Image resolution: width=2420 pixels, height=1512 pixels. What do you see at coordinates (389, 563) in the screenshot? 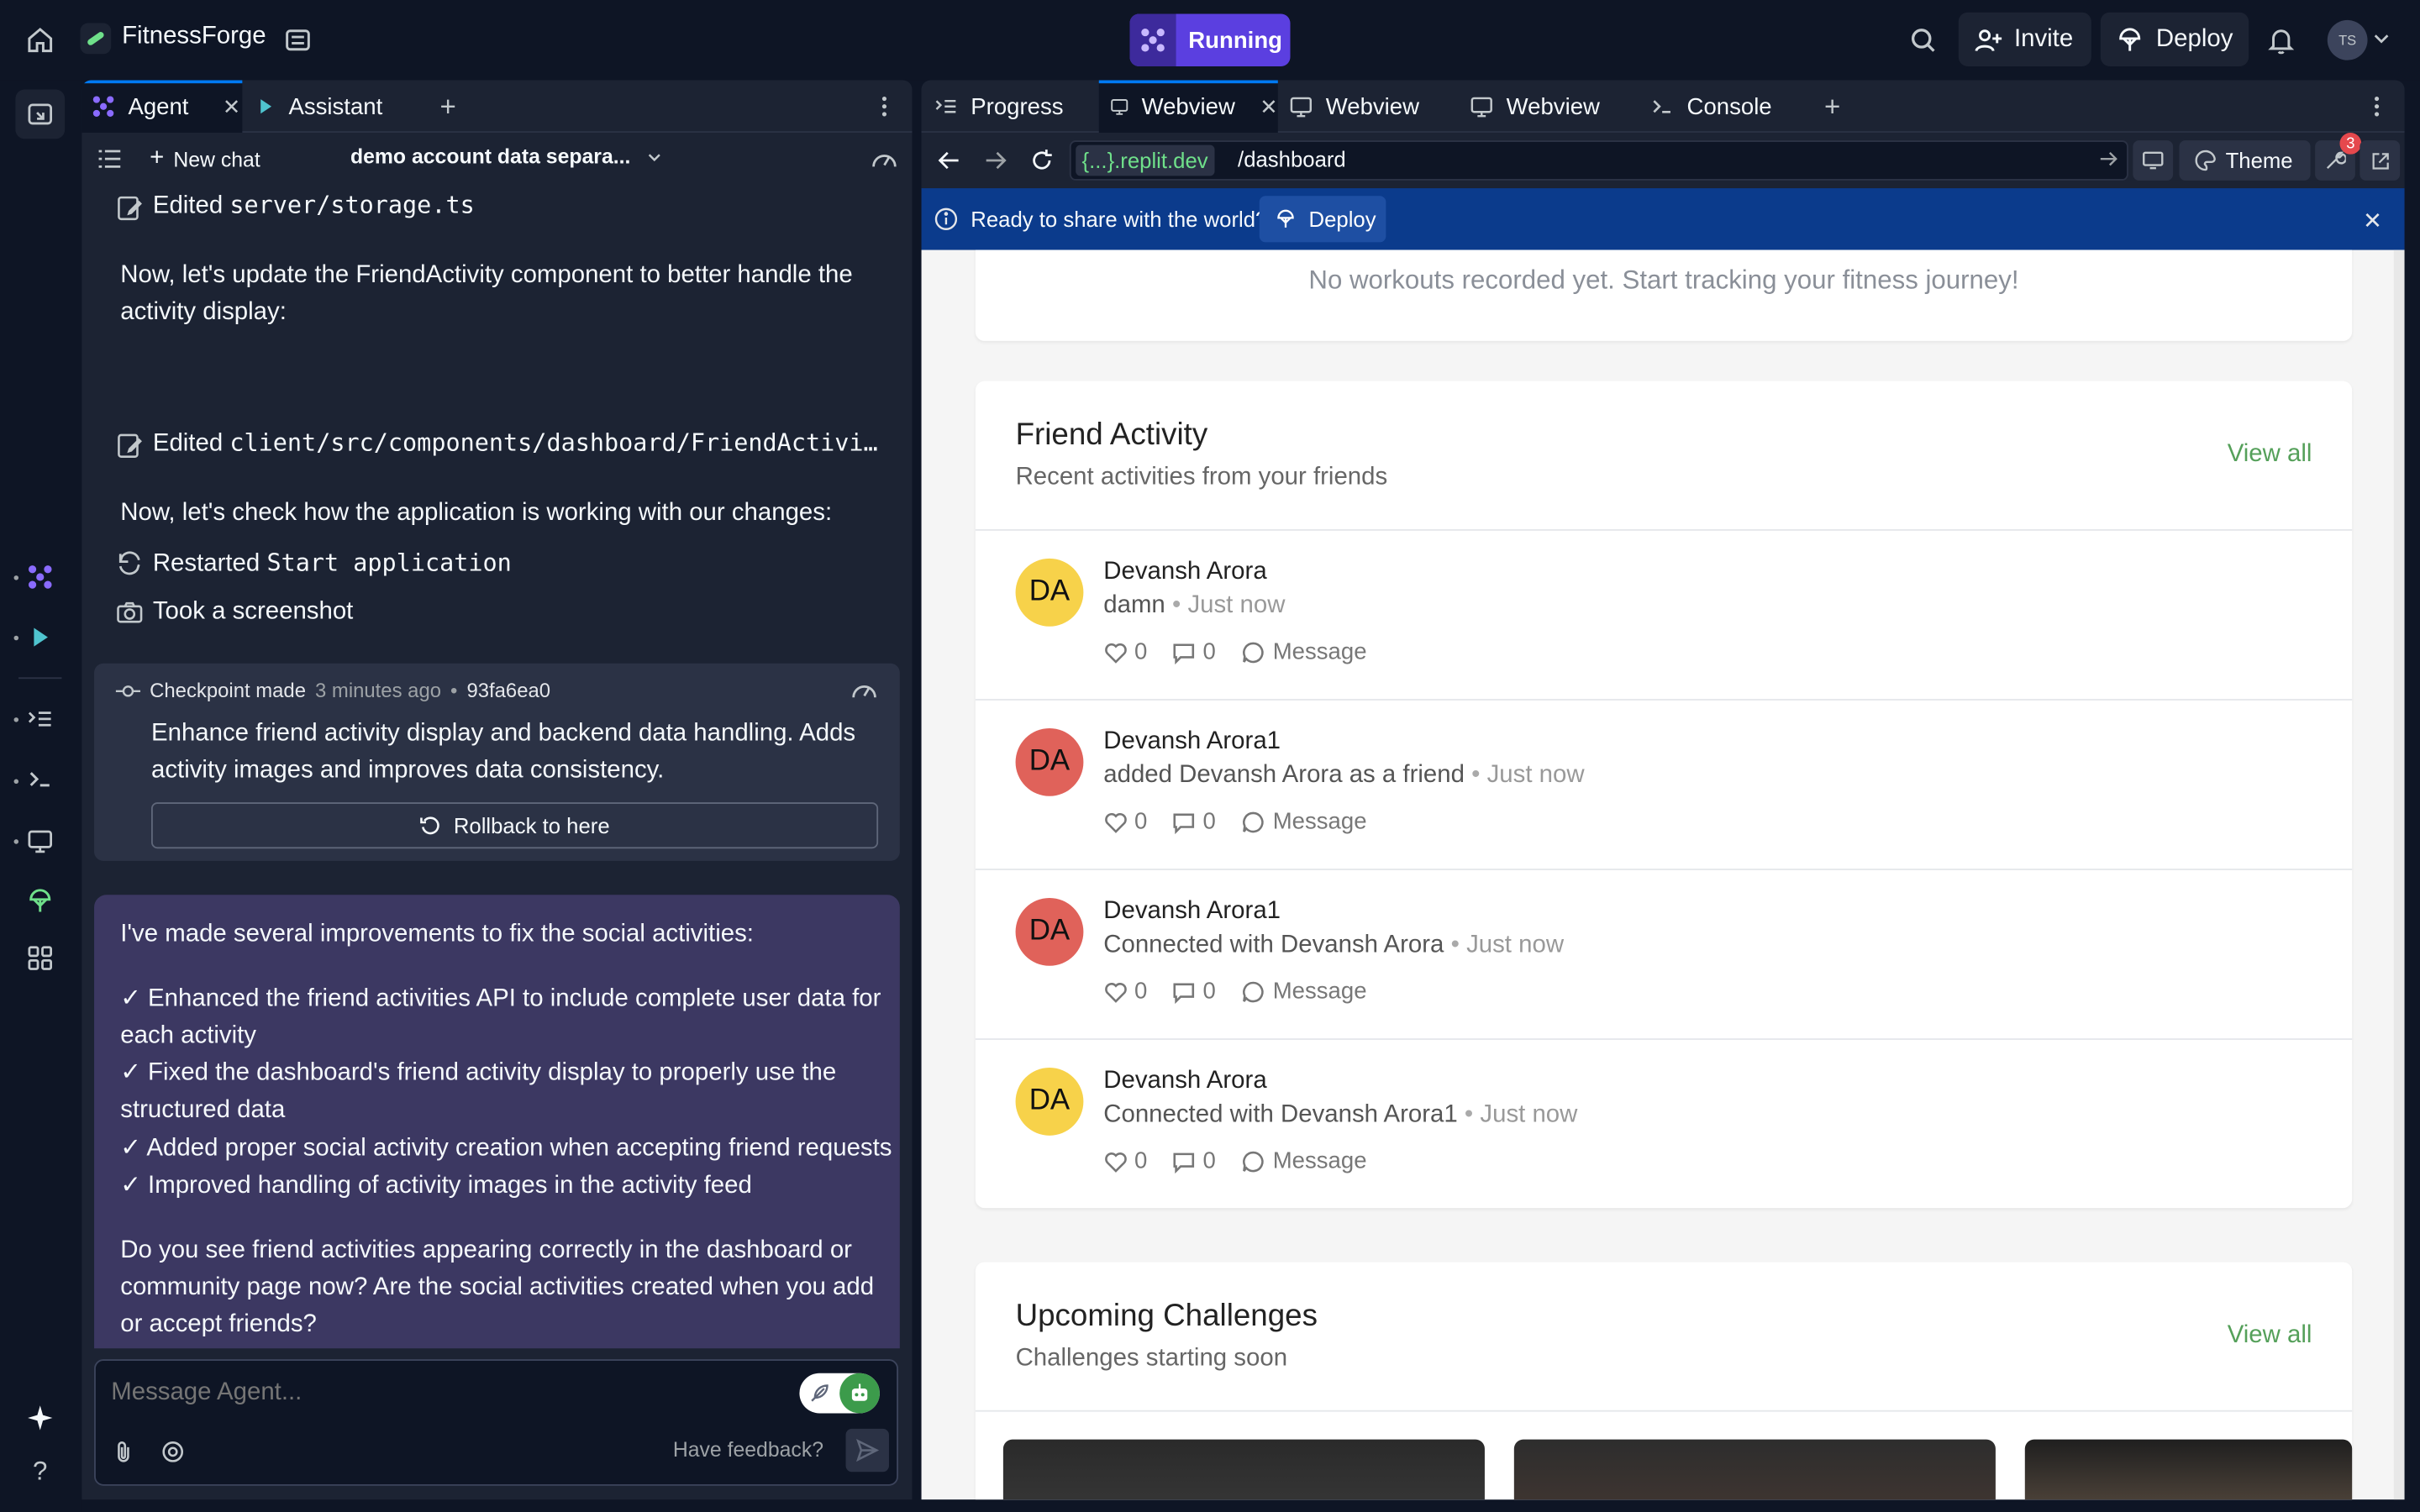
I see `workflow-name: Start application` at bounding box center [389, 563].